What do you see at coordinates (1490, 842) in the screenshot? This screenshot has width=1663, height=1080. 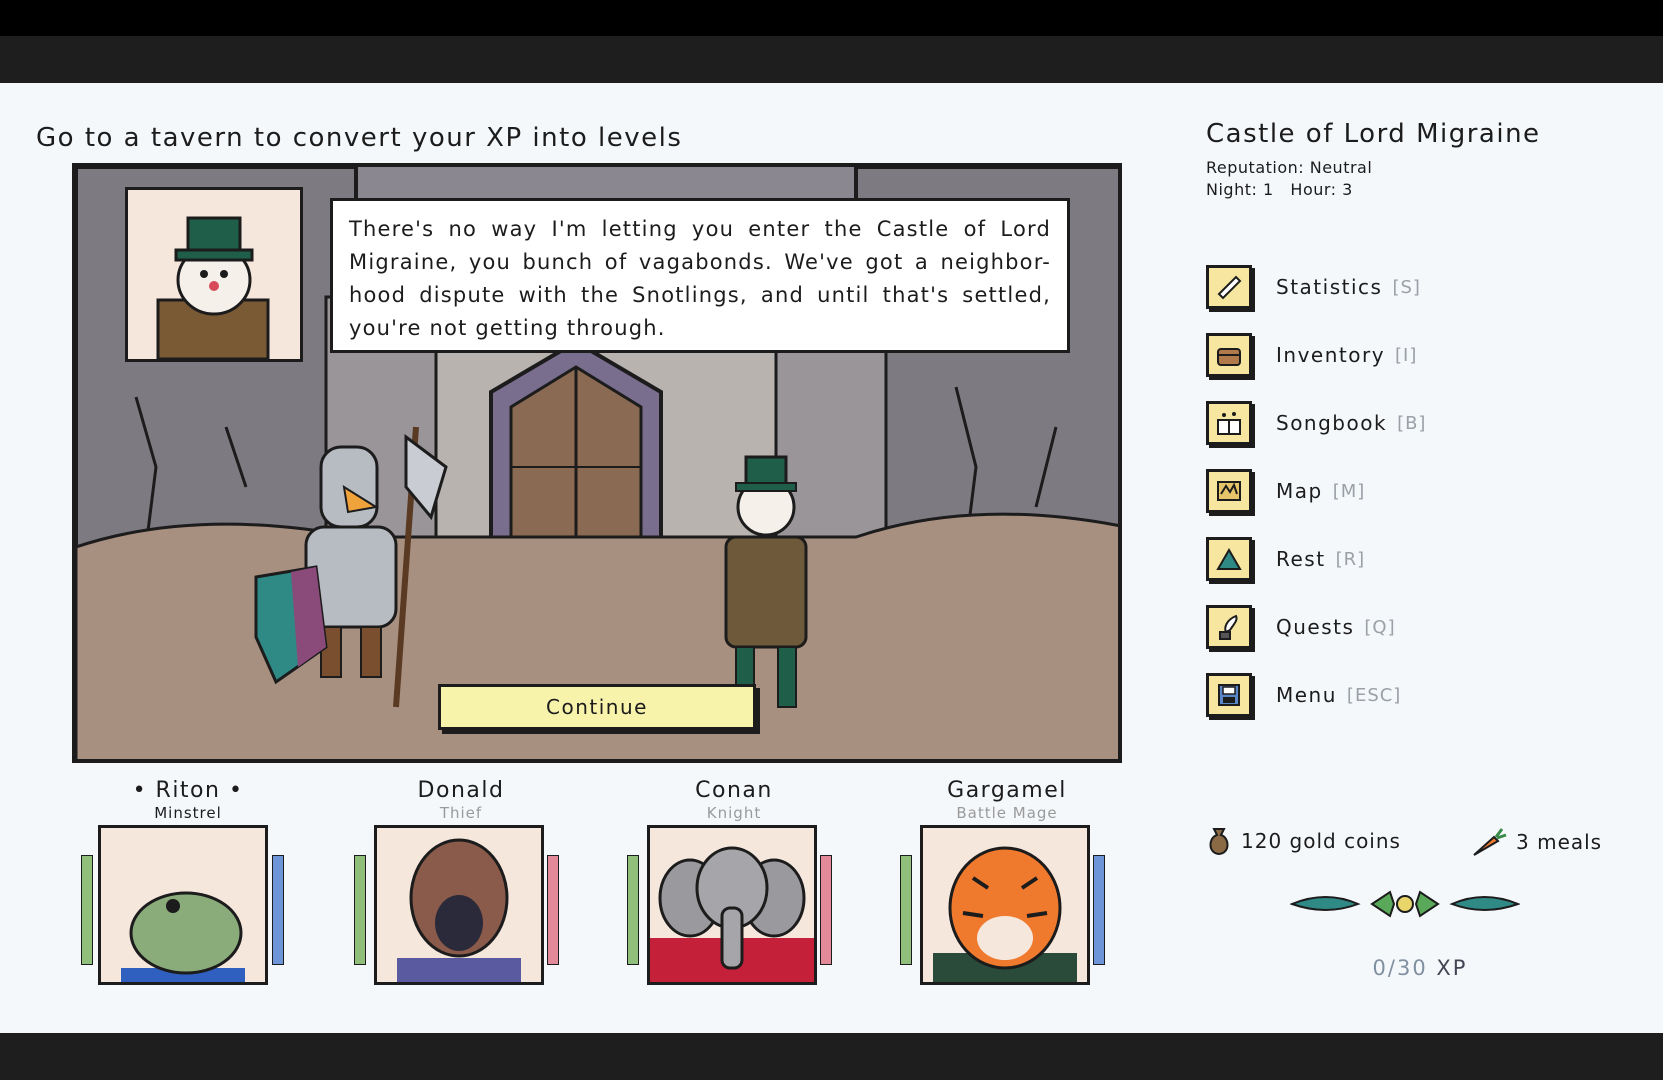 I see `carrot-icon` at bounding box center [1490, 842].